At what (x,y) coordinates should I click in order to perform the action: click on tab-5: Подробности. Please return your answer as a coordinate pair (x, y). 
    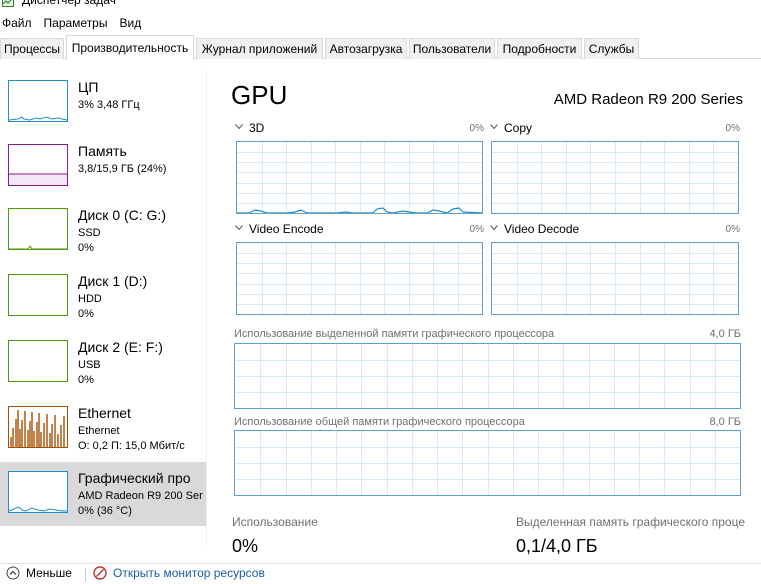
    Looking at the image, I should click on (539, 48).